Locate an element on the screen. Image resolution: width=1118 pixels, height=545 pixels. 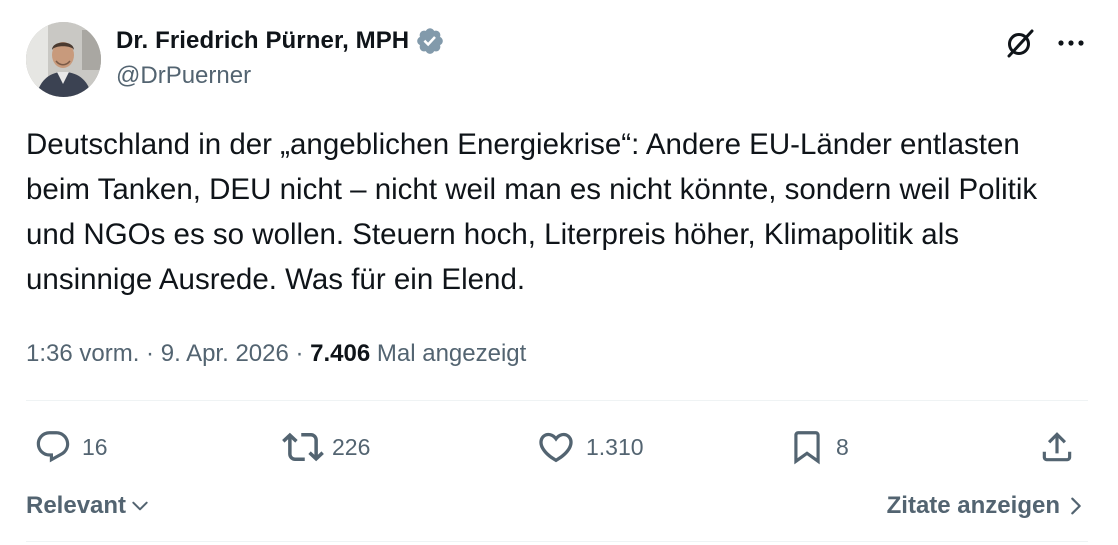
bookmark-icon is located at coordinates (807, 448).